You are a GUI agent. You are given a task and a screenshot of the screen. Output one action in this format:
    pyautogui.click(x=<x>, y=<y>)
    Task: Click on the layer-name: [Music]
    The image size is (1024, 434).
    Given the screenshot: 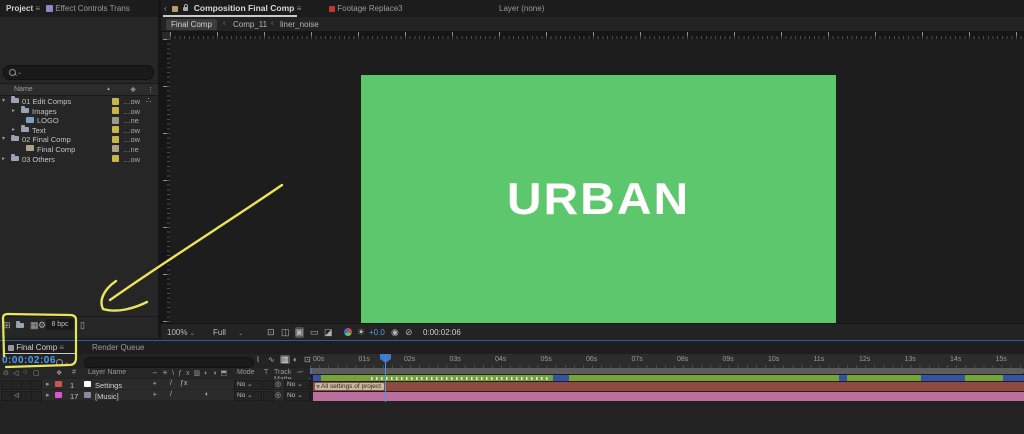 What is the action you would take?
    pyautogui.click(x=107, y=396)
    